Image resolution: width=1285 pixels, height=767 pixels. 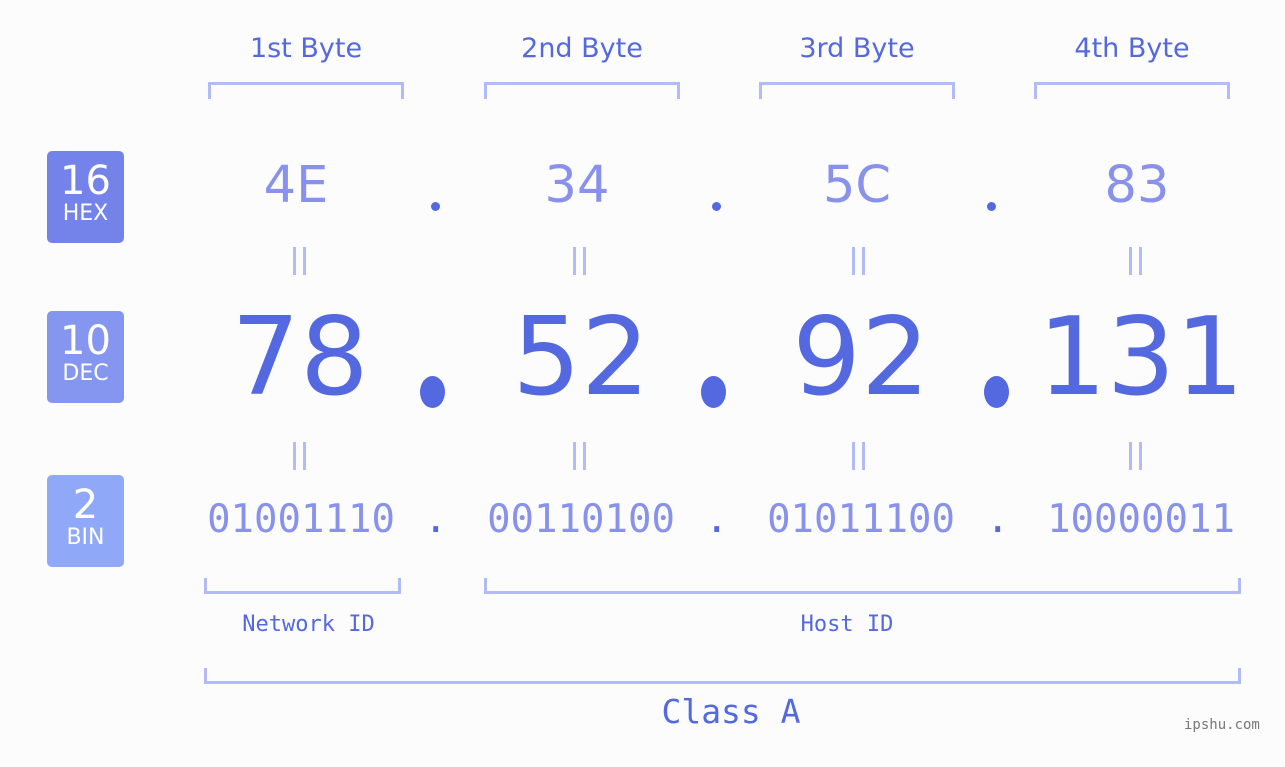 I want to click on bin-badge-label: BIN, so click(x=85, y=537).